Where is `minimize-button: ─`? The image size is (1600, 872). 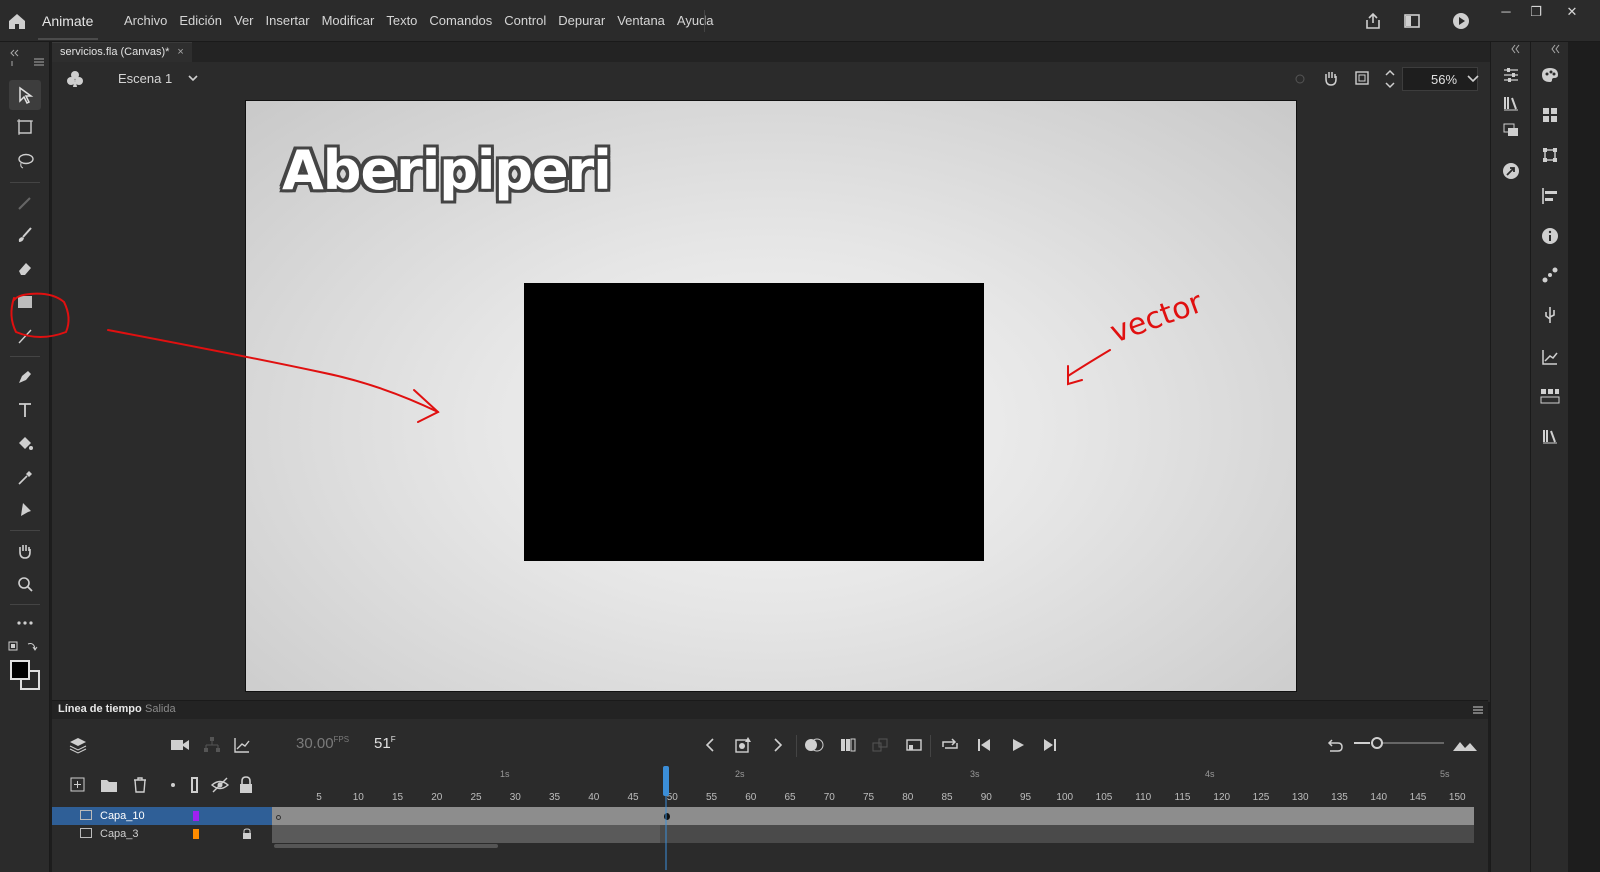 minimize-button: ─ is located at coordinates (1506, 11).